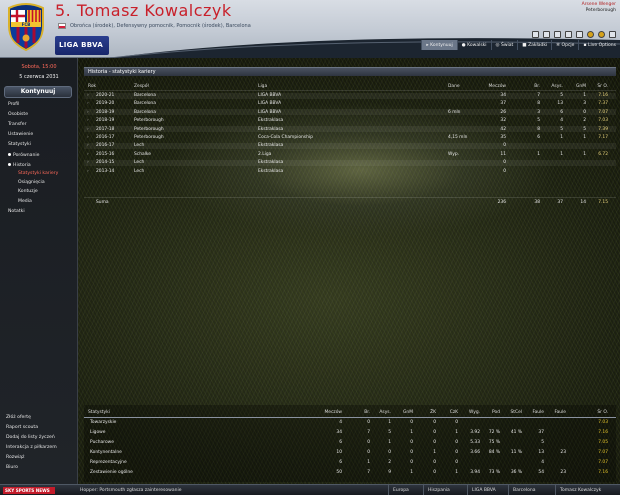  What do you see at coordinates (602, 412) in the screenshot?
I see `stats-col-header: Śr O.` at bounding box center [602, 412].